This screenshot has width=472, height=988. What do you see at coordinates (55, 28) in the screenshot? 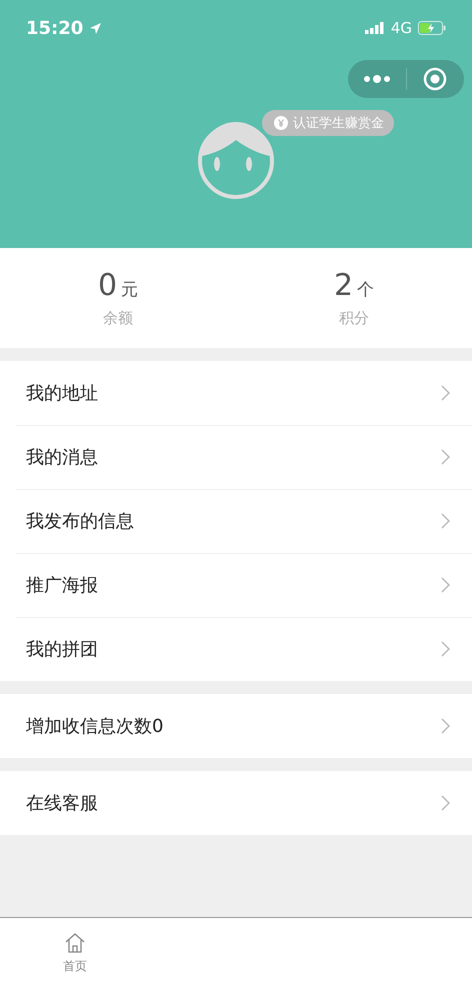
I see `status-time: 15:20` at bounding box center [55, 28].